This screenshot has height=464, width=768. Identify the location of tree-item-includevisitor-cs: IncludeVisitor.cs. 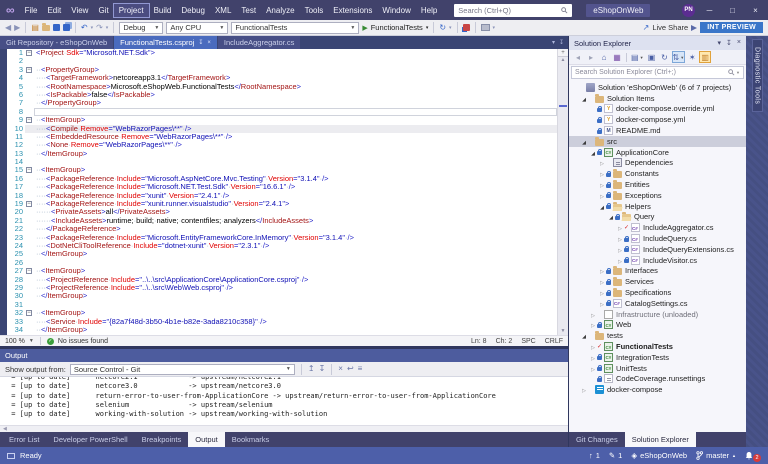
(657, 260).